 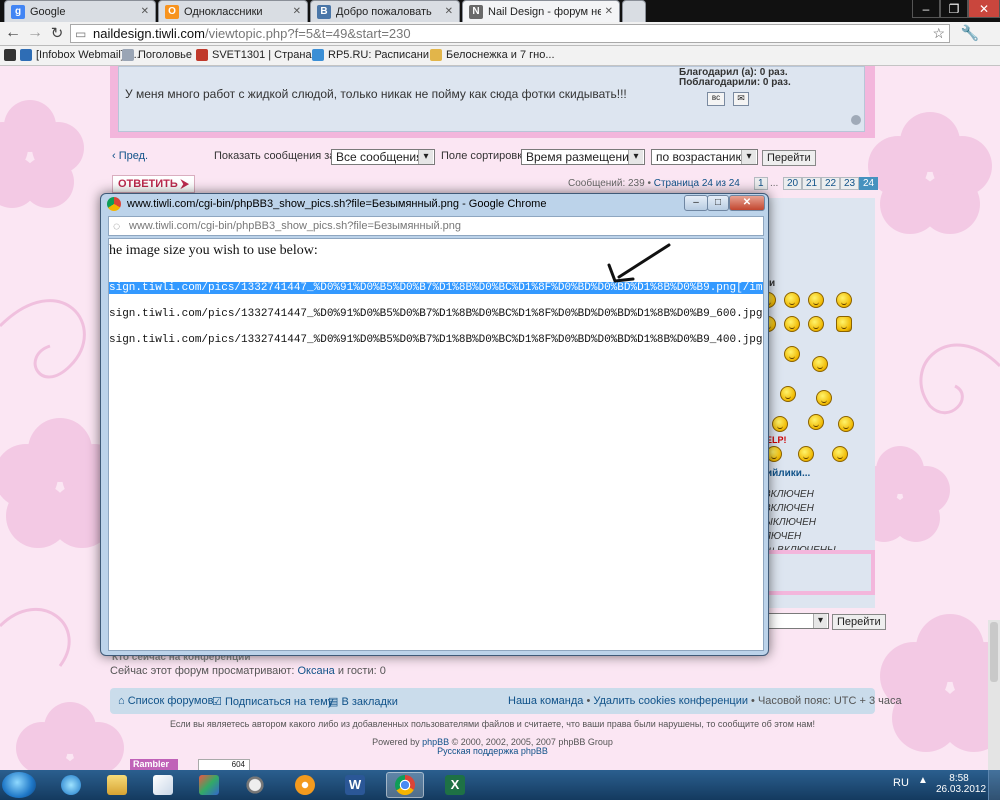 I want to click on page-21: 21, so click(x=812, y=183).